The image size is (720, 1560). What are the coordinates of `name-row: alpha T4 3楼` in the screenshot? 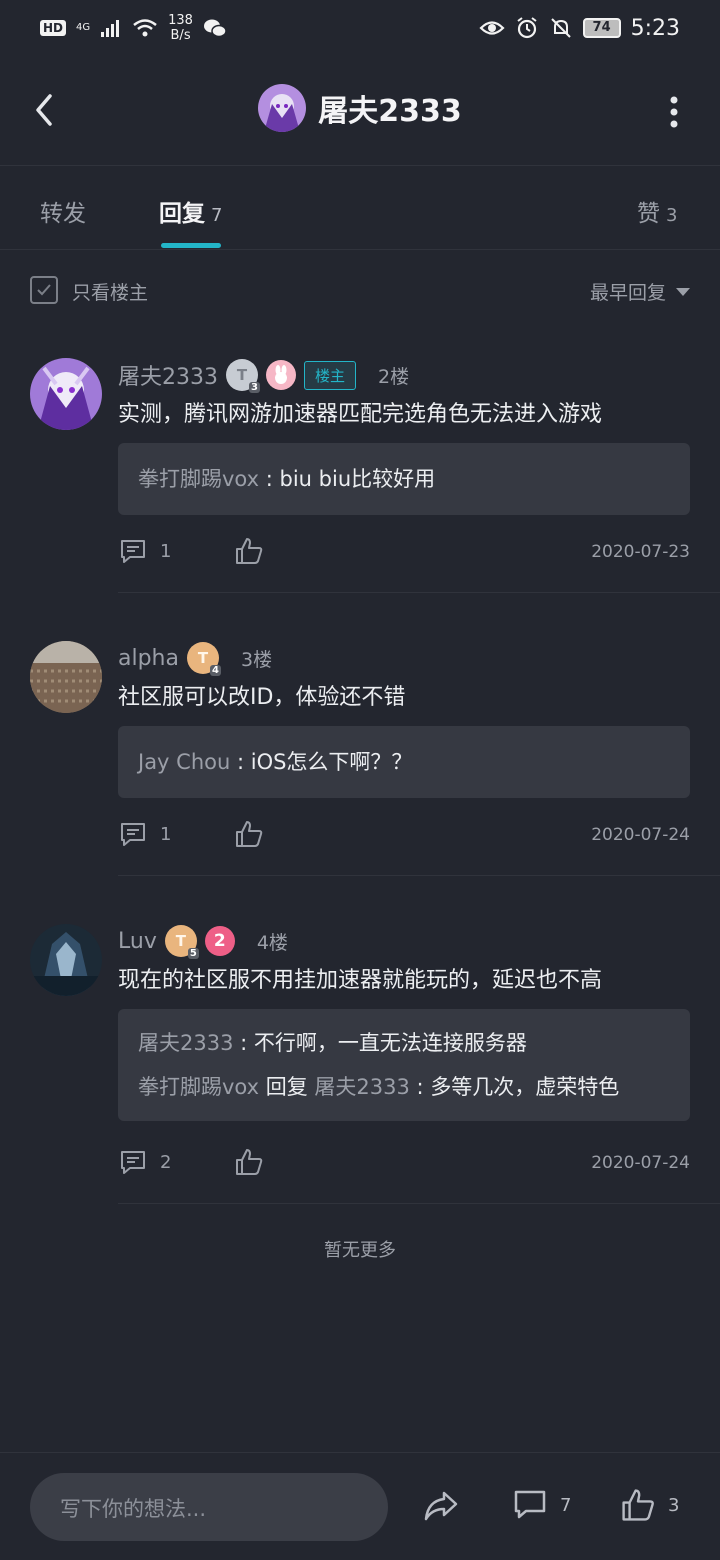 It's located at (195, 658).